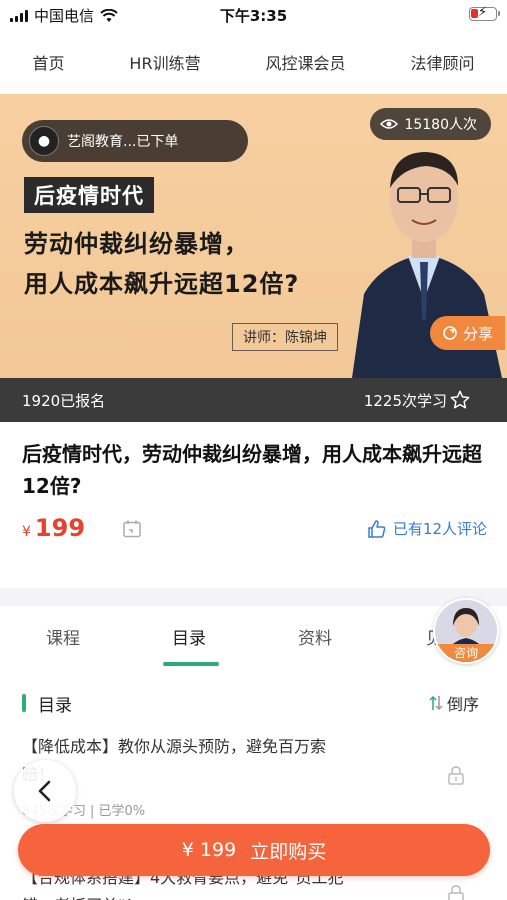 The height and width of the screenshot is (900, 507). I want to click on section-divider, so click(253, 597).